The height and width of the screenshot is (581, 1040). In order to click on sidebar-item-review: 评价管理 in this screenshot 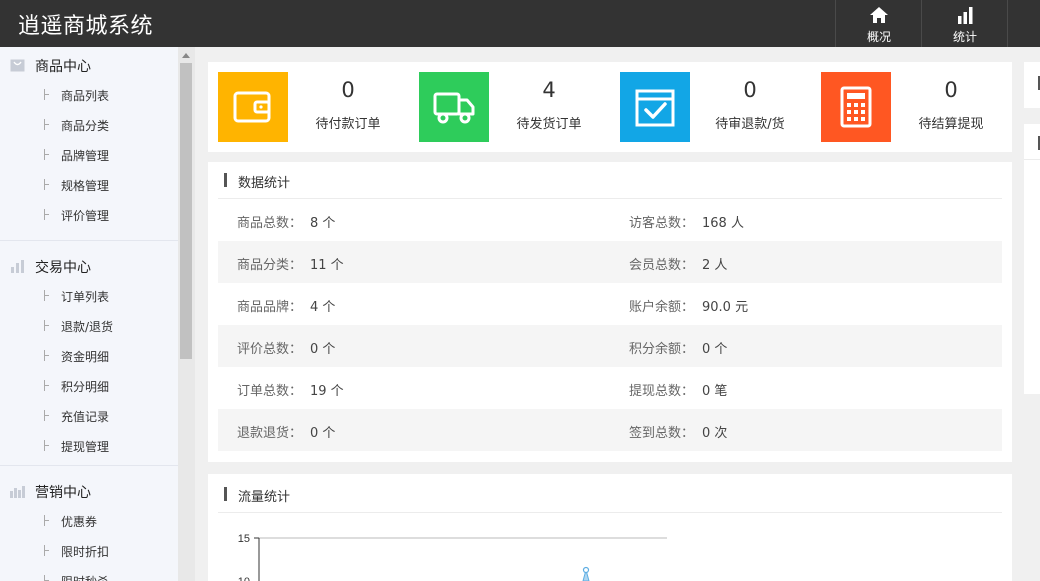, I will do `click(89, 215)`.